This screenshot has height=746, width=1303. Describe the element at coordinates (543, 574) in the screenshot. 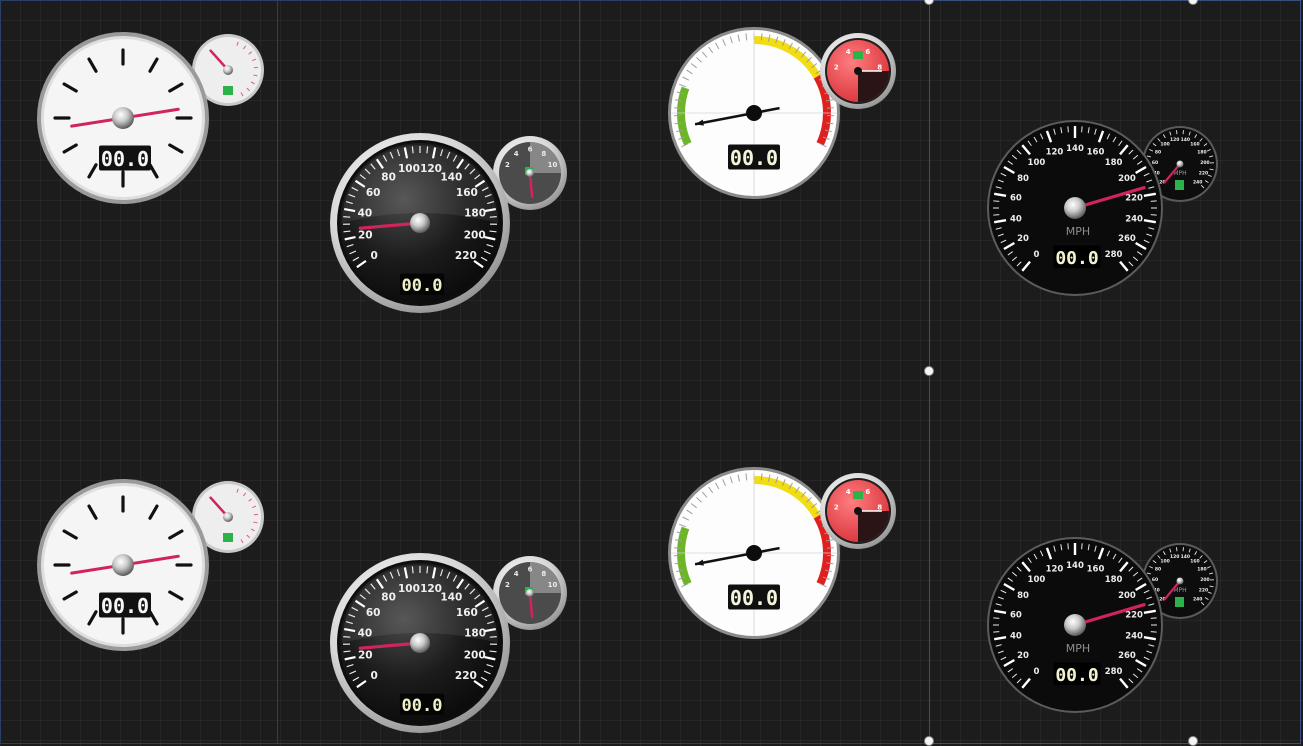

I see `tick-label: 8` at that location.